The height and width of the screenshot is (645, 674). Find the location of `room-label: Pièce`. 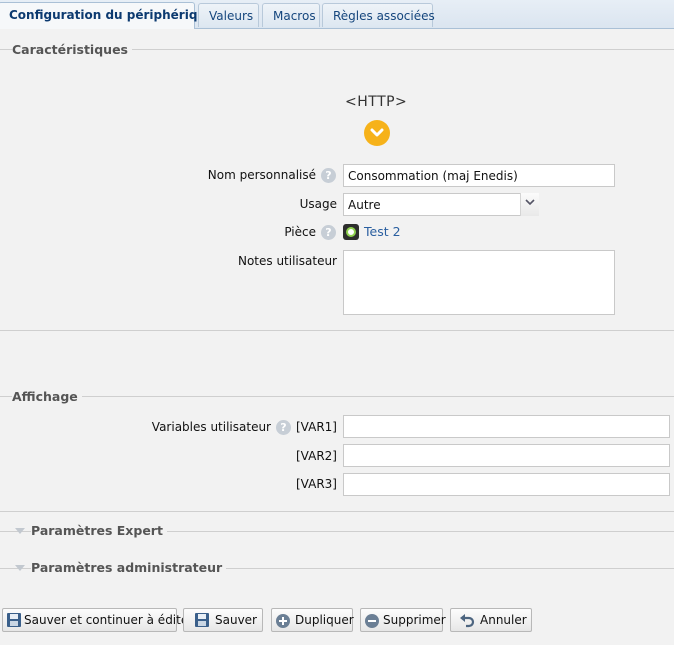

room-label: Pièce is located at coordinates (300, 232).